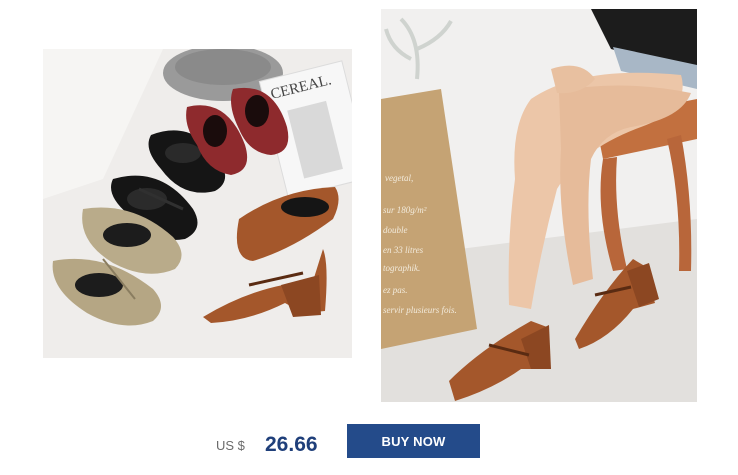 Image resolution: width=738 pixels, height=475 pixels. Describe the element at coordinates (420, 310) in the screenshot. I see `bag-text-7: servir plusieurs fois.` at that location.